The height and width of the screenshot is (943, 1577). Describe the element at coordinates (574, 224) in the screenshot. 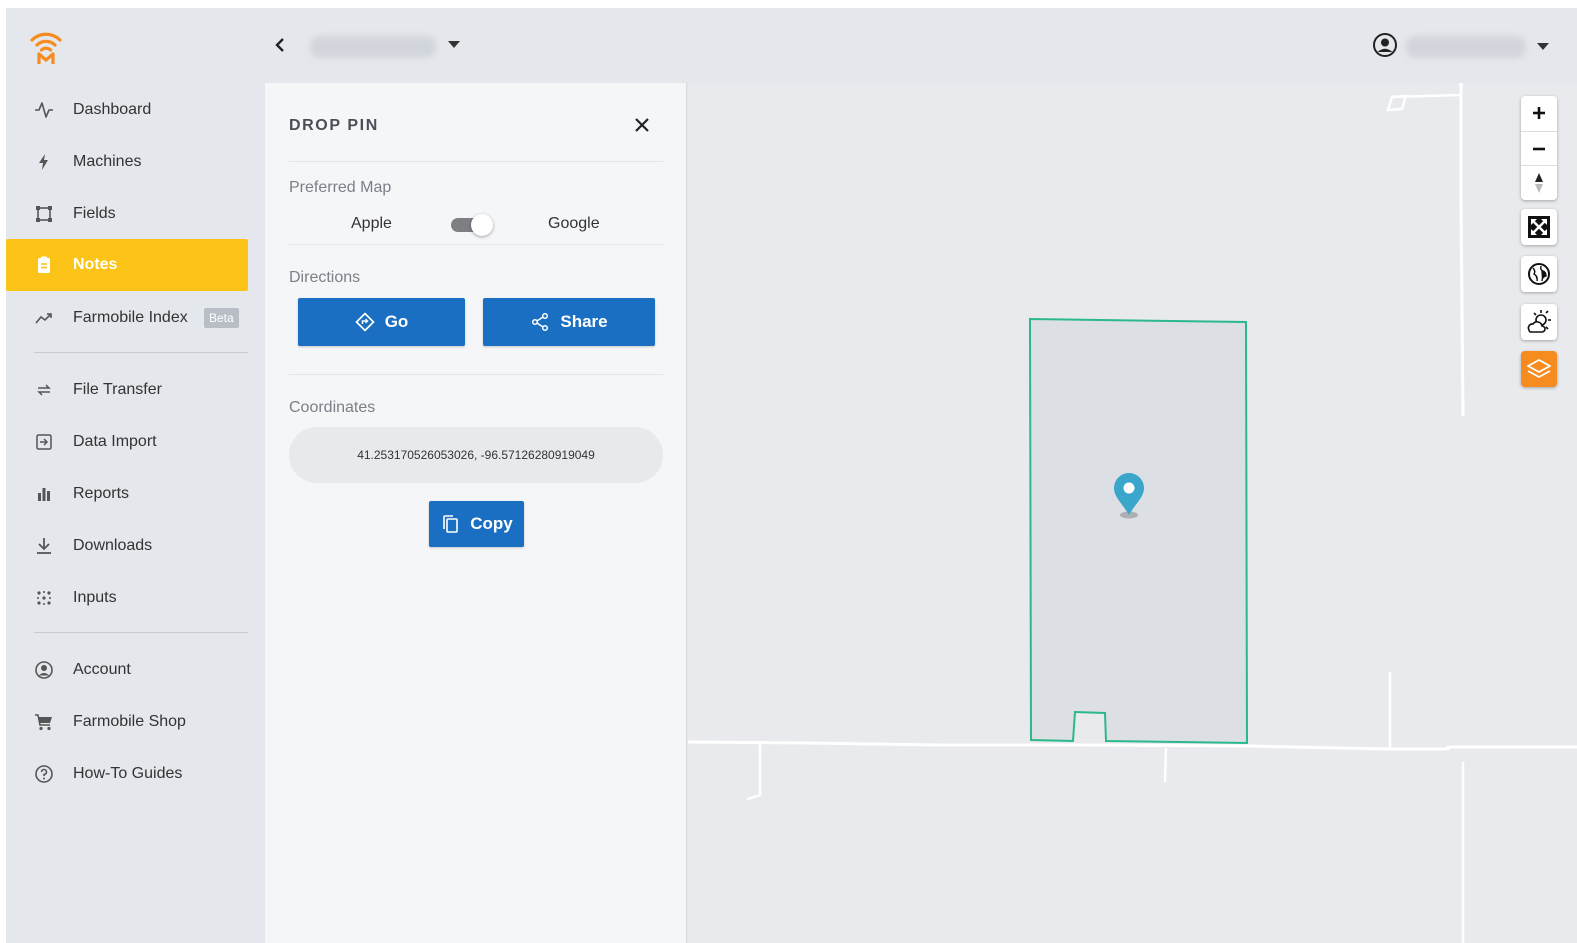

I see `google-option-label: Google` at that location.